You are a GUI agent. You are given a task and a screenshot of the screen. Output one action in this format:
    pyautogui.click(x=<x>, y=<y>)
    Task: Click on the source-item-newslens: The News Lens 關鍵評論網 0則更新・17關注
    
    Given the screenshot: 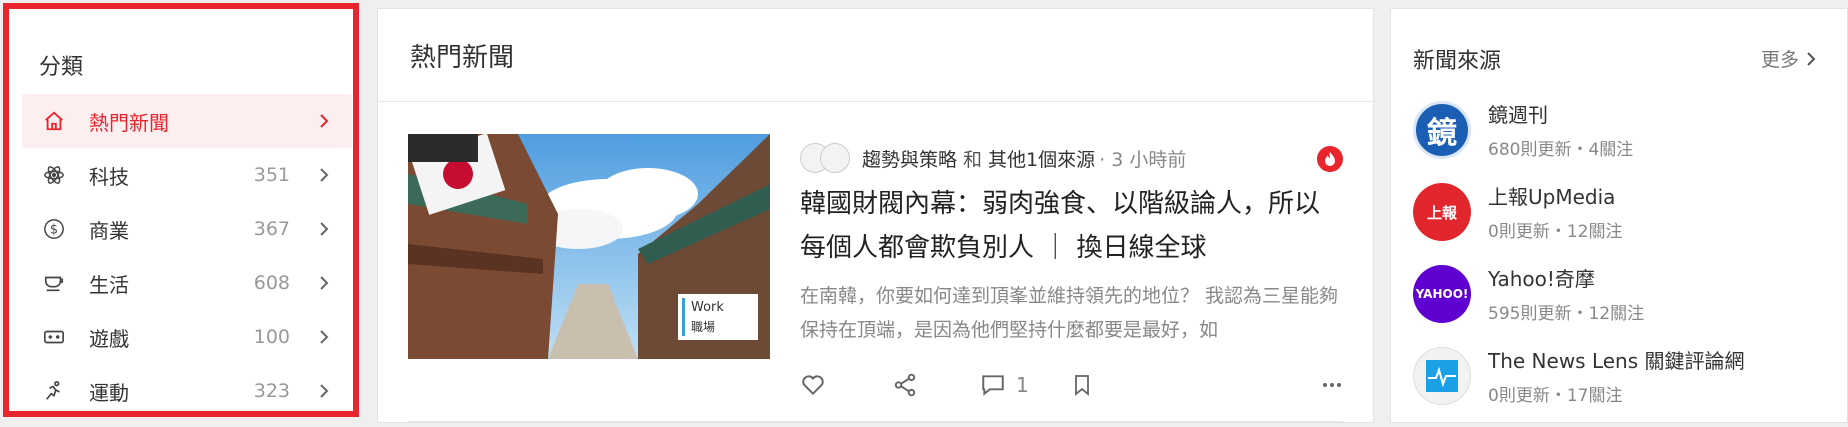 What is the action you would take?
    pyautogui.click(x=1623, y=386)
    